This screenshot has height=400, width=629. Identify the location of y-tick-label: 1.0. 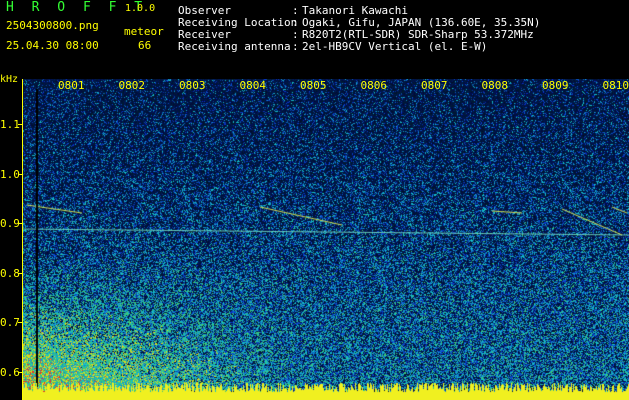
(10, 174).